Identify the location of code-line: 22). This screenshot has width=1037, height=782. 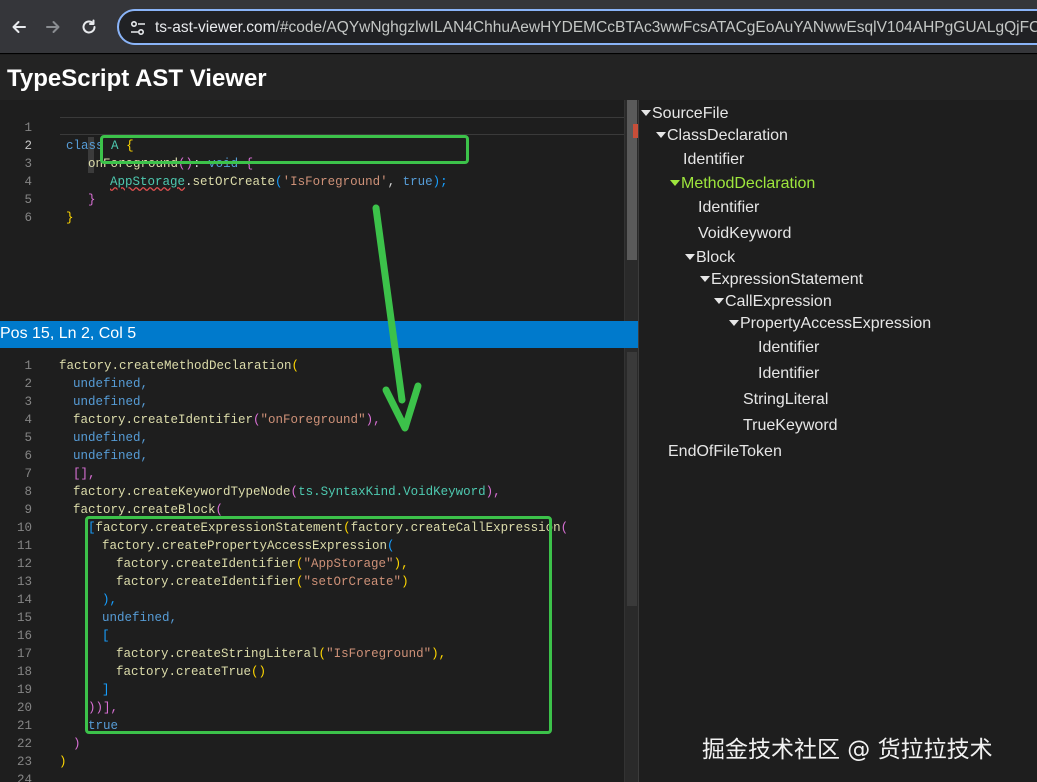
(319, 744).